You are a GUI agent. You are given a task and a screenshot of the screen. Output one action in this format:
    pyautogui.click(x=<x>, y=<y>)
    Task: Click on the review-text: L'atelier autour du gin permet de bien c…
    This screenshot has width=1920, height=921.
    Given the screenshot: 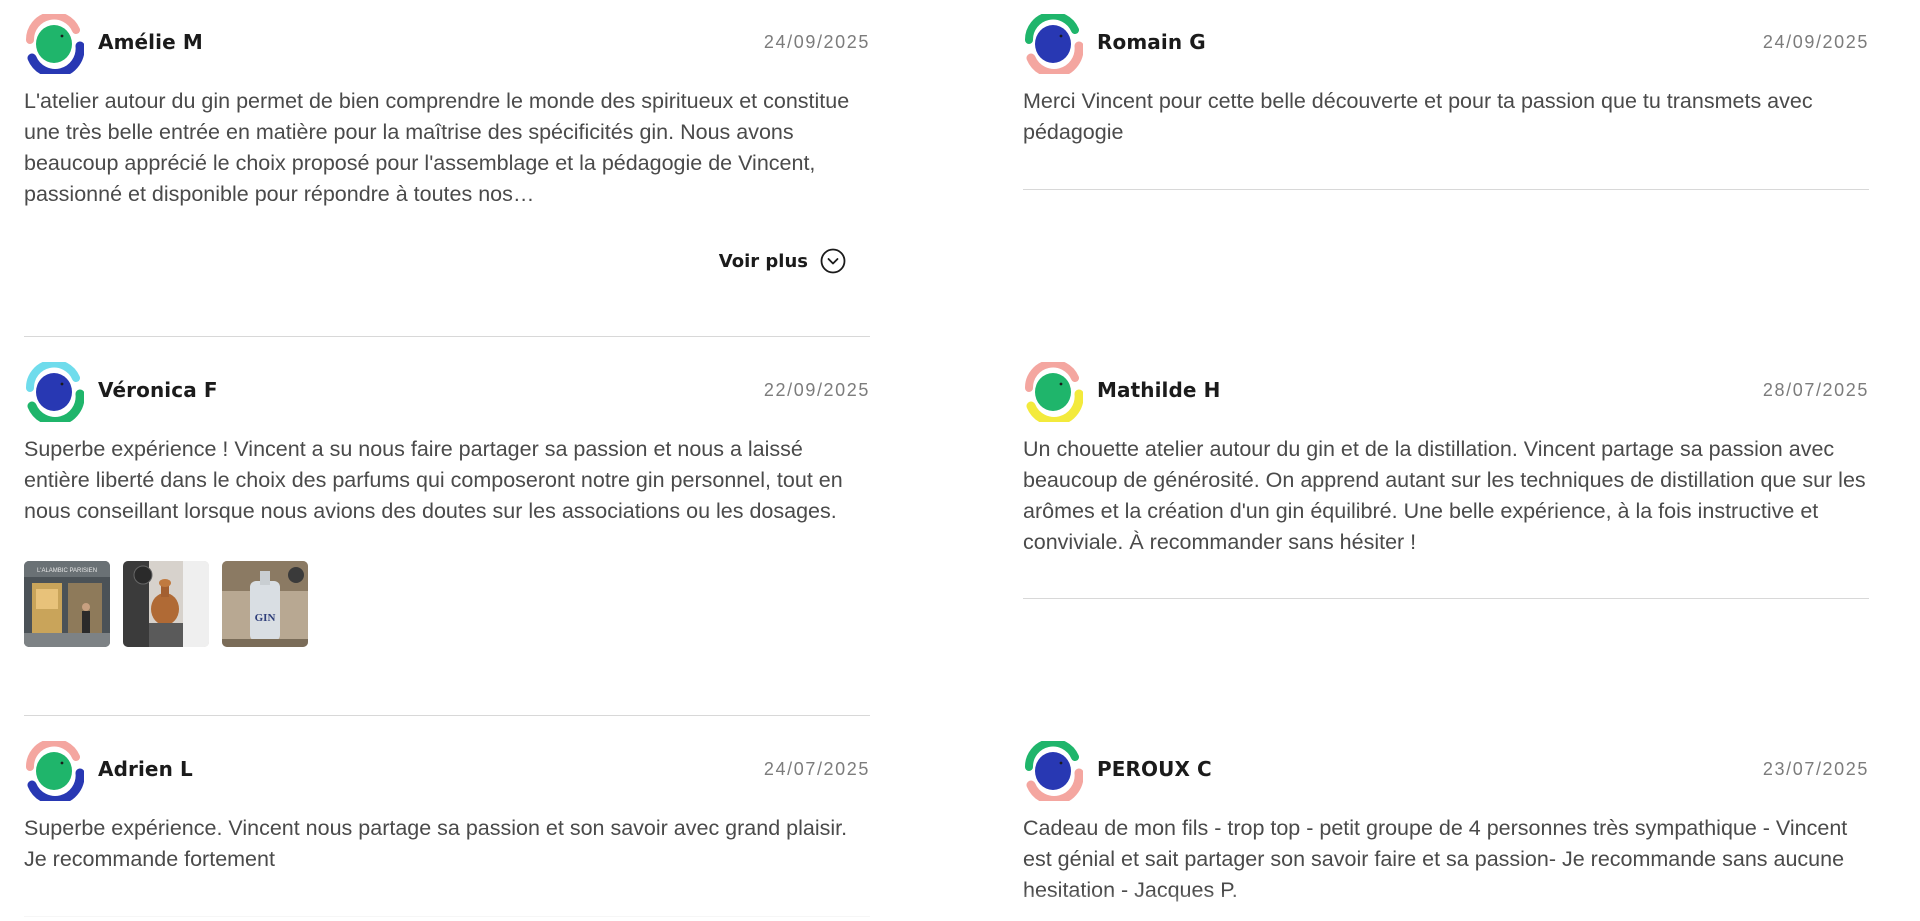 What is the action you would take?
    pyautogui.click(x=437, y=147)
    